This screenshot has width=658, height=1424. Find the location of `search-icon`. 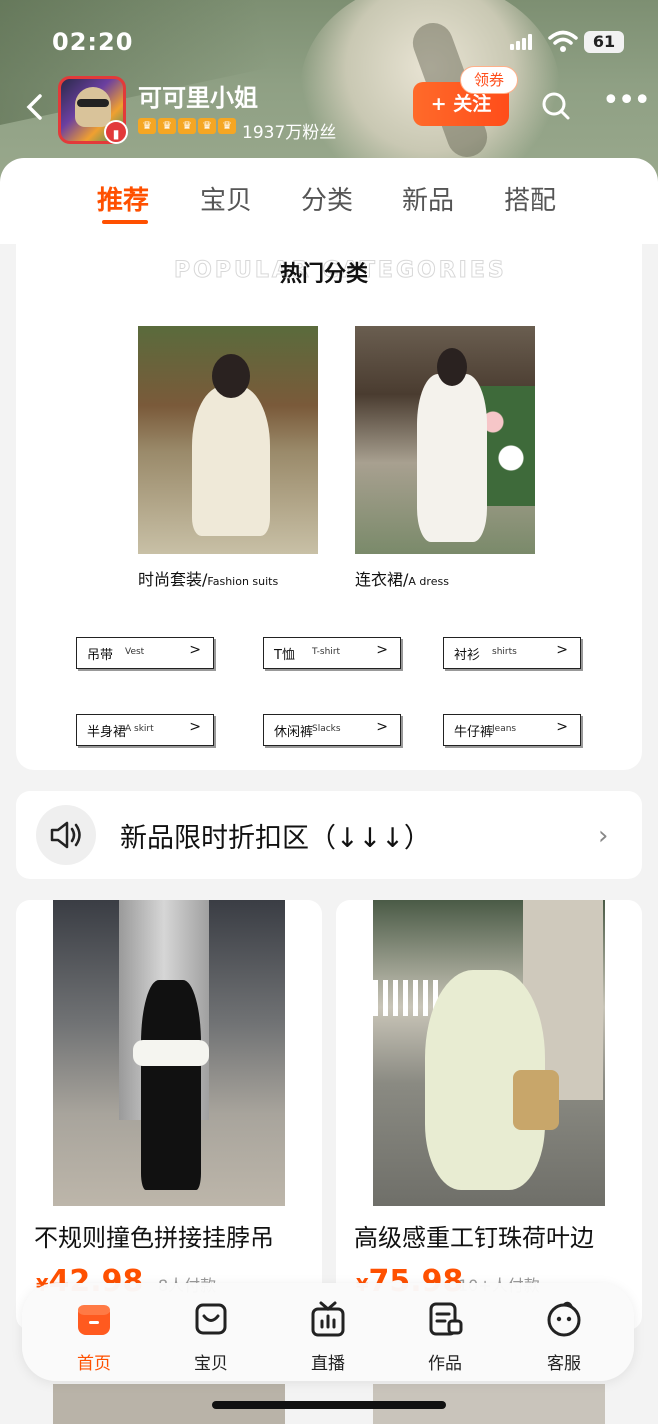

search-icon is located at coordinates (556, 106).